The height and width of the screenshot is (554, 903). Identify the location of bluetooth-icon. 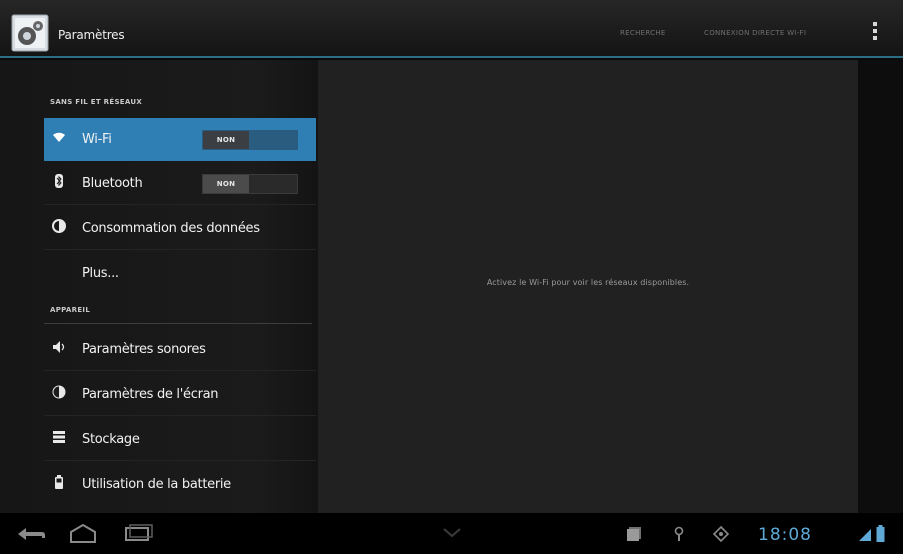
(59, 180).